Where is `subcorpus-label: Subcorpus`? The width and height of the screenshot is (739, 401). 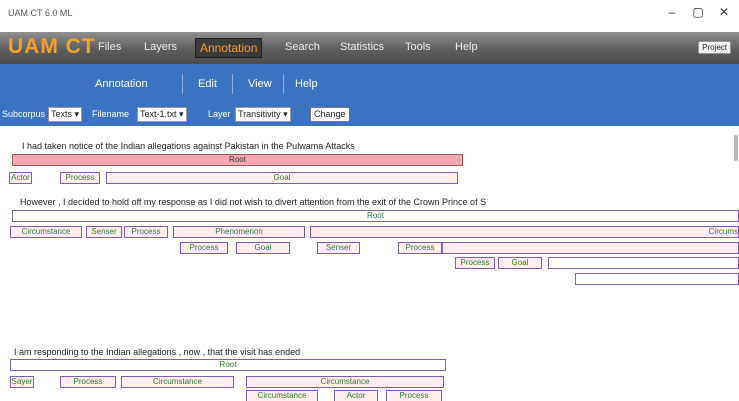 subcorpus-label: Subcorpus is located at coordinates (24, 114).